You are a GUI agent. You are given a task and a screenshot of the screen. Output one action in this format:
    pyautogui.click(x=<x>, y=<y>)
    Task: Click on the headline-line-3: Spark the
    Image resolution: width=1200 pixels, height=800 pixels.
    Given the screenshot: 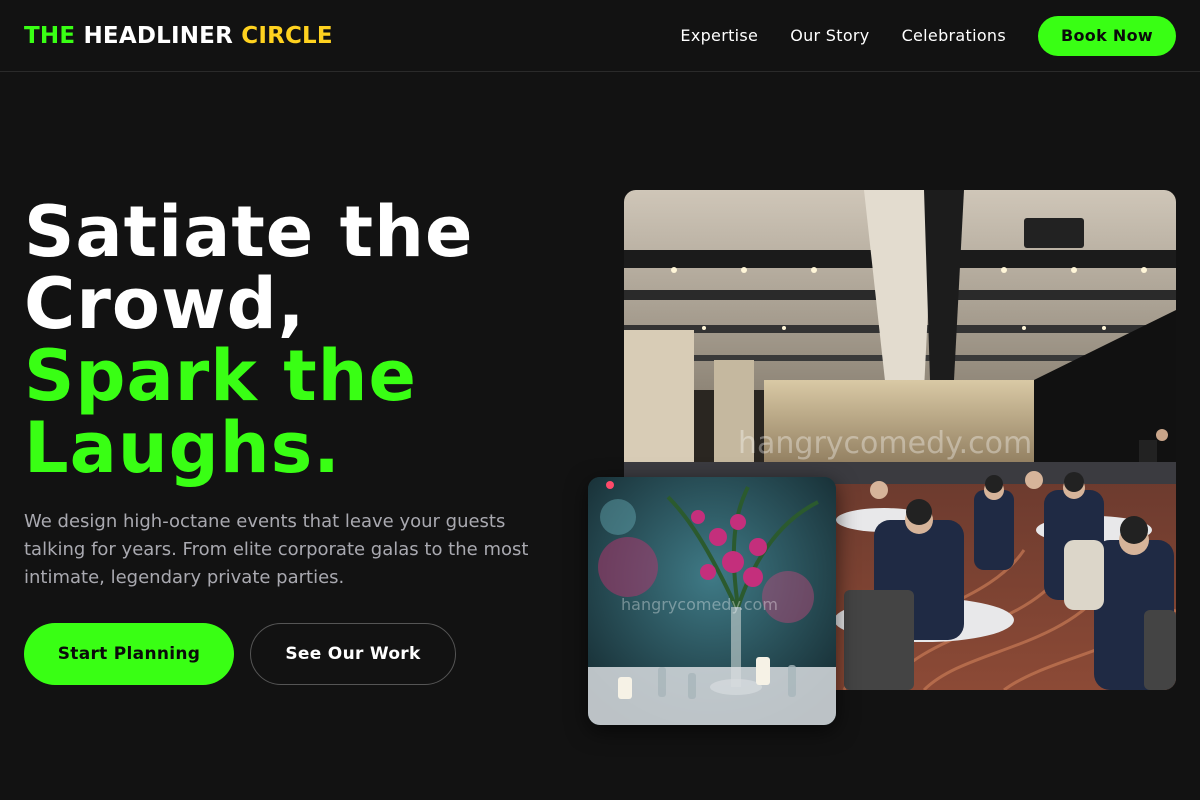 What is the action you would take?
    pyautogui.click(x=220, y=376)
    